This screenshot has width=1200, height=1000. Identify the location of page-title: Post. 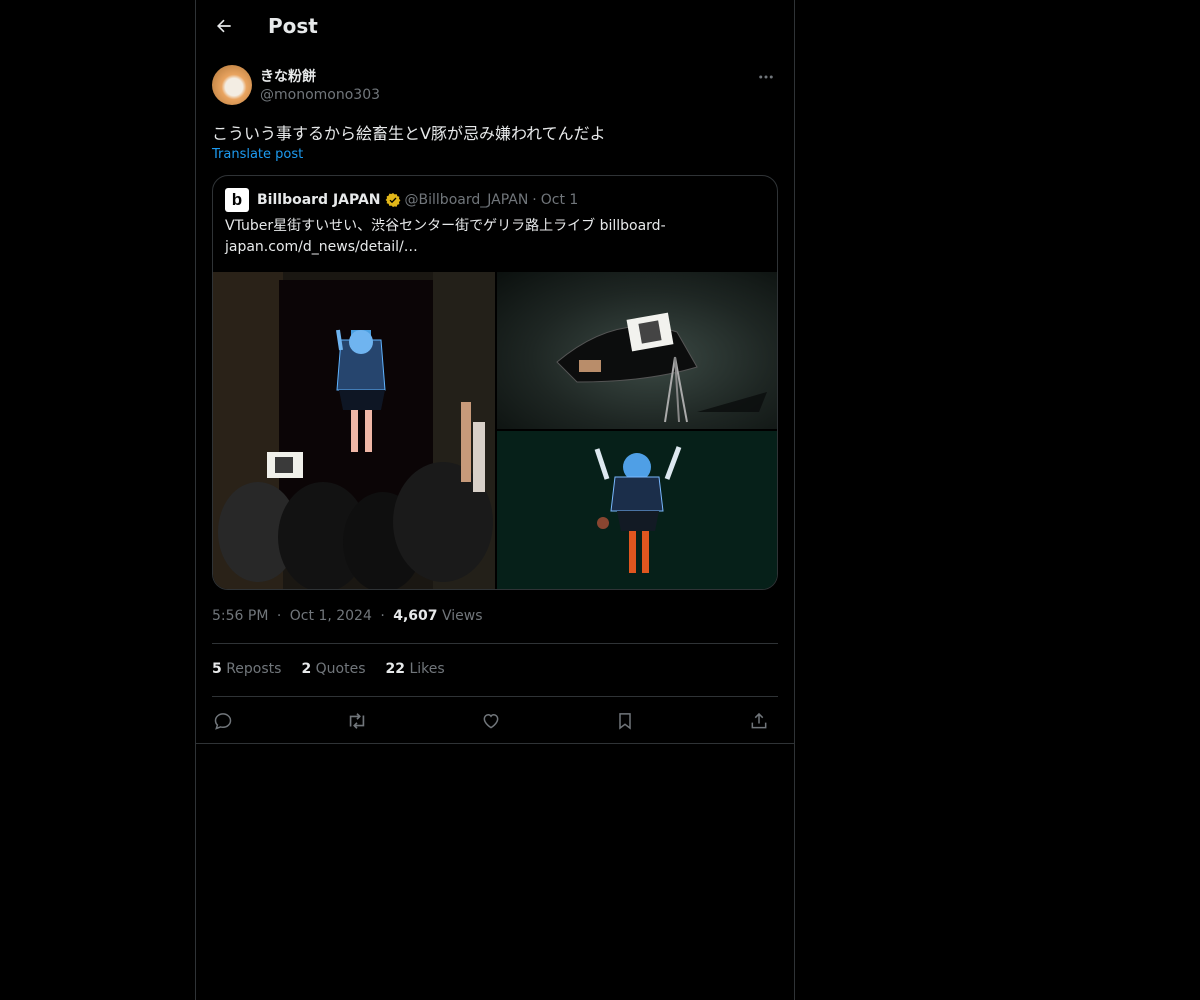
(293, 26).